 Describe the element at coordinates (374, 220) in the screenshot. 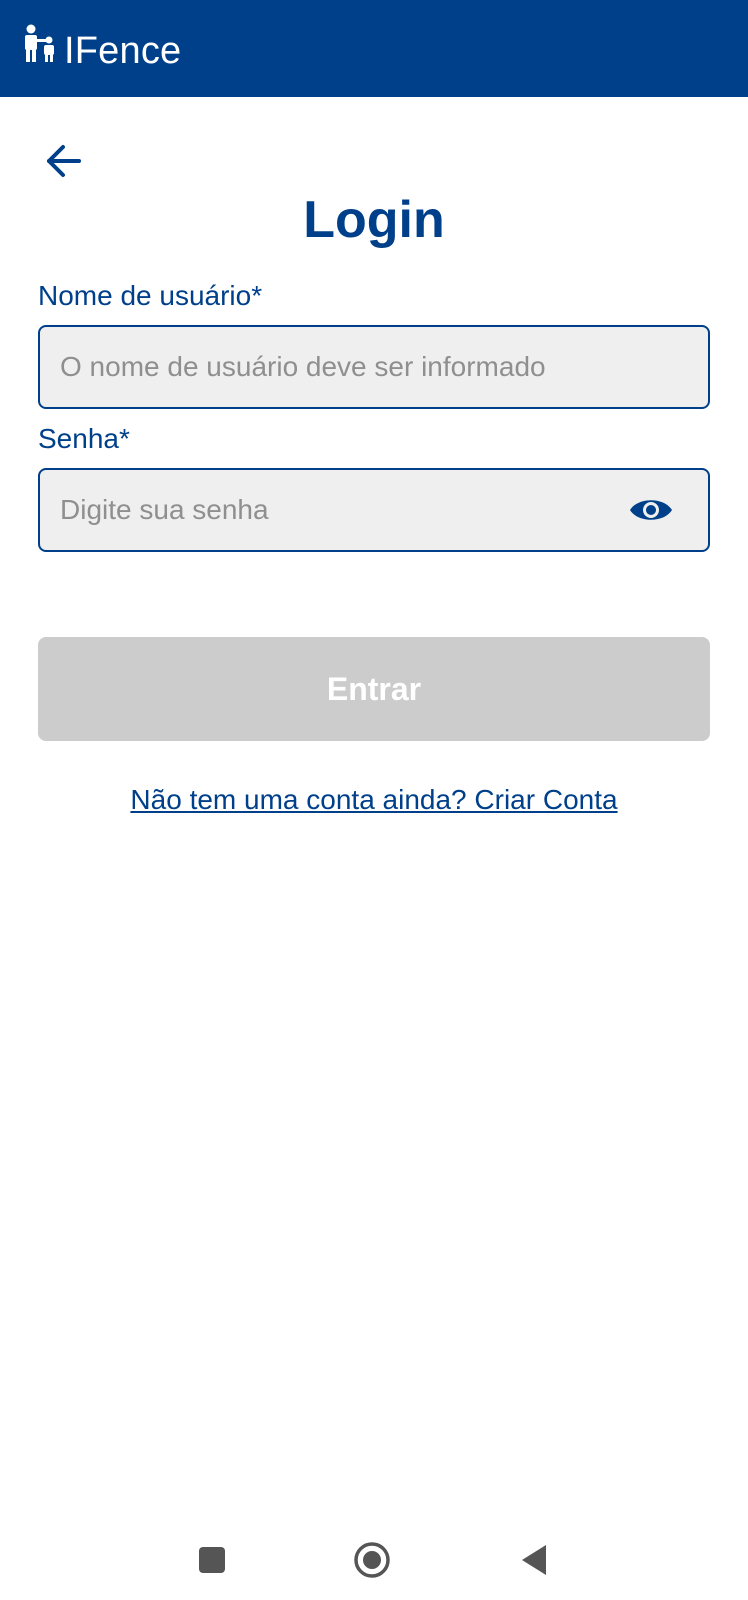

I see `page-title: Login` at that location.